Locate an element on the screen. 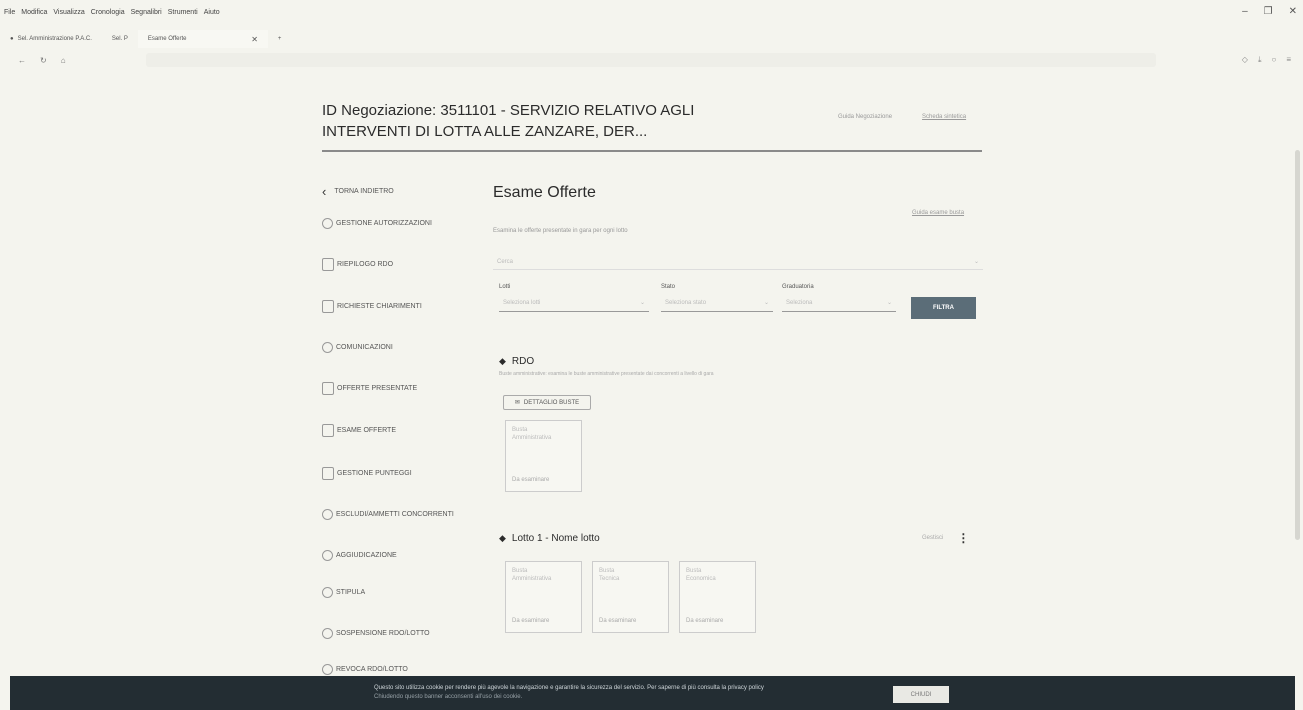  tab-active: Esame Offerte ✕ is located at coordinates (202, 39).